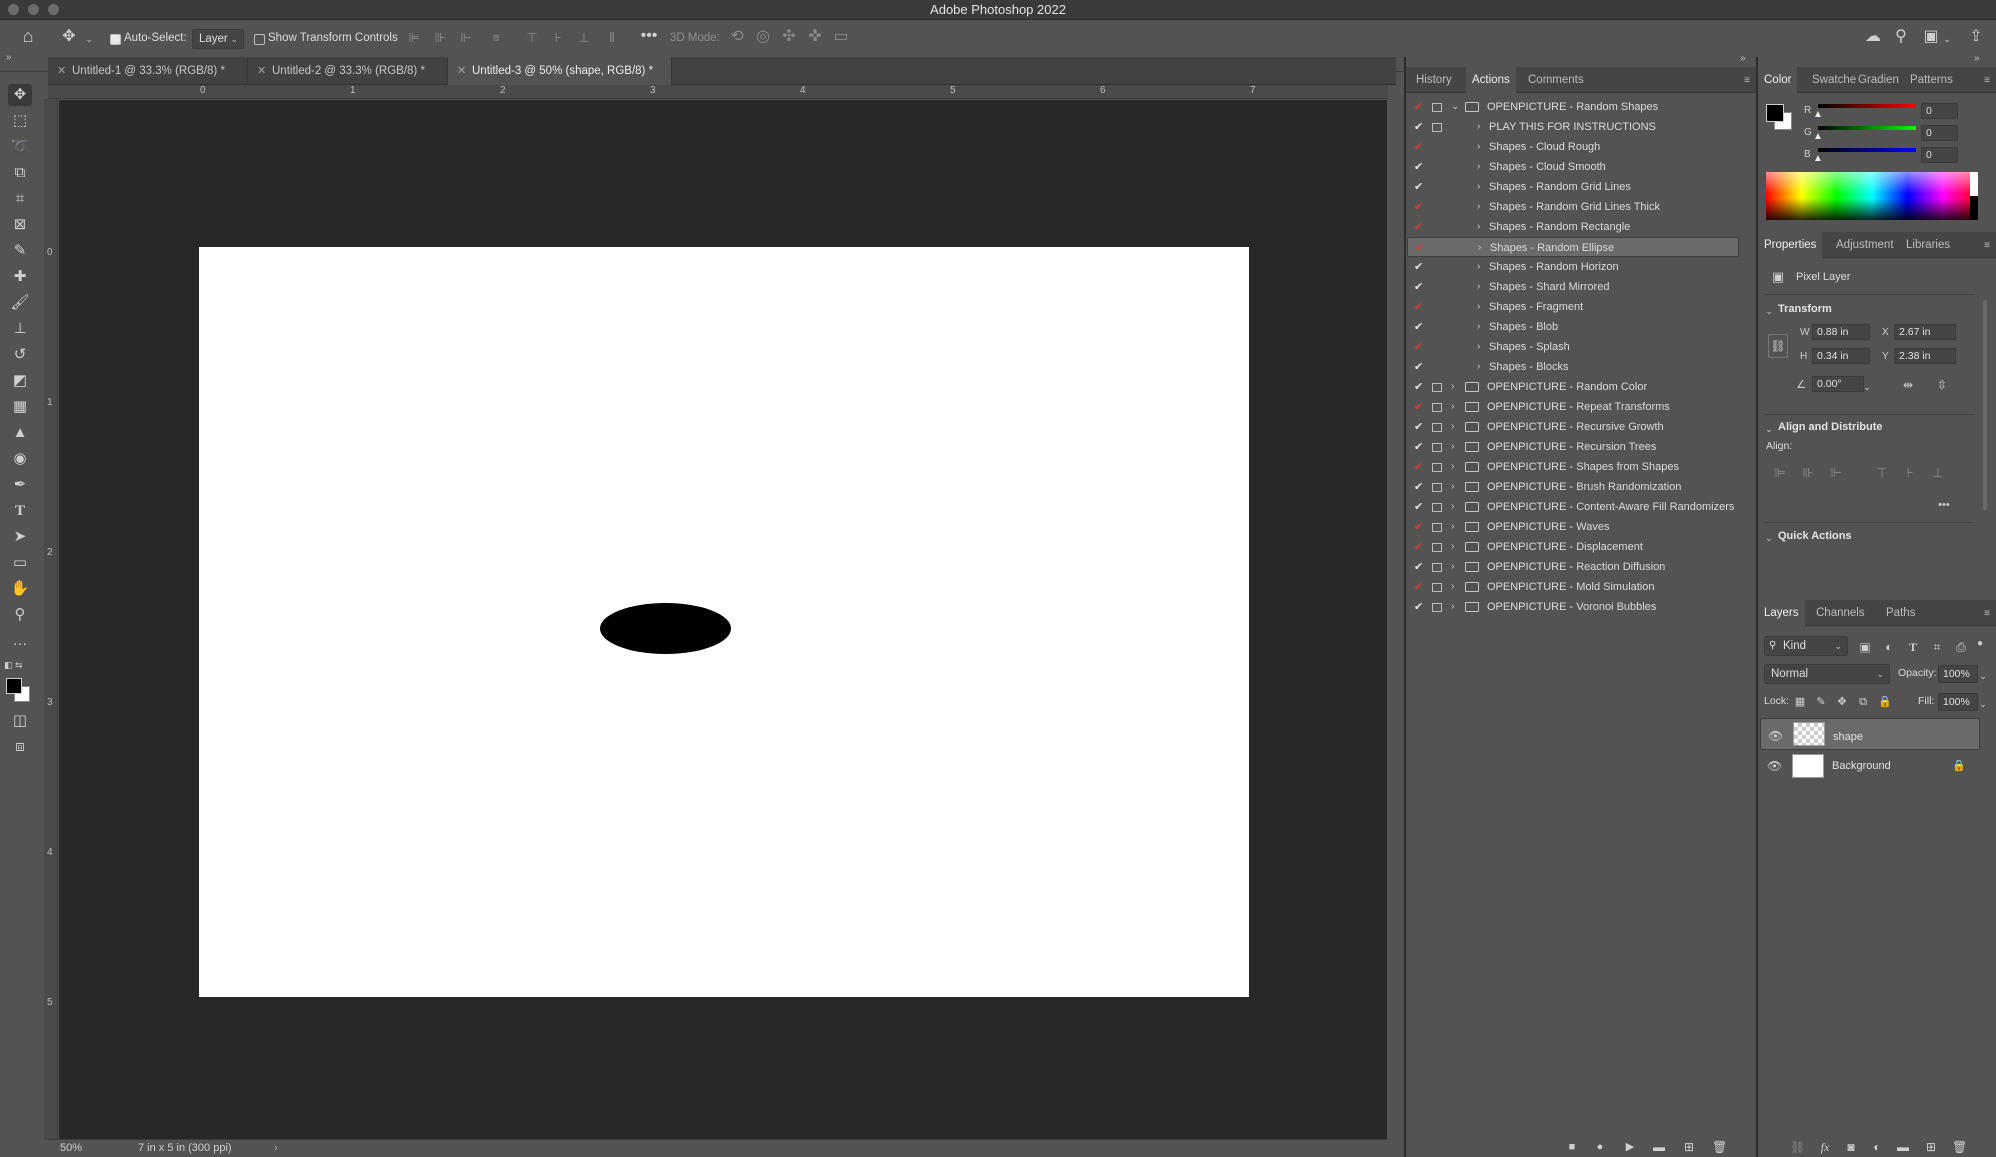 This screenshot has width=1996, height=1157. What do you see at coordinates (1944, 505) in the screenshot?
I see `more-align-options-icon: •••` at bounding box center [1944, 505].